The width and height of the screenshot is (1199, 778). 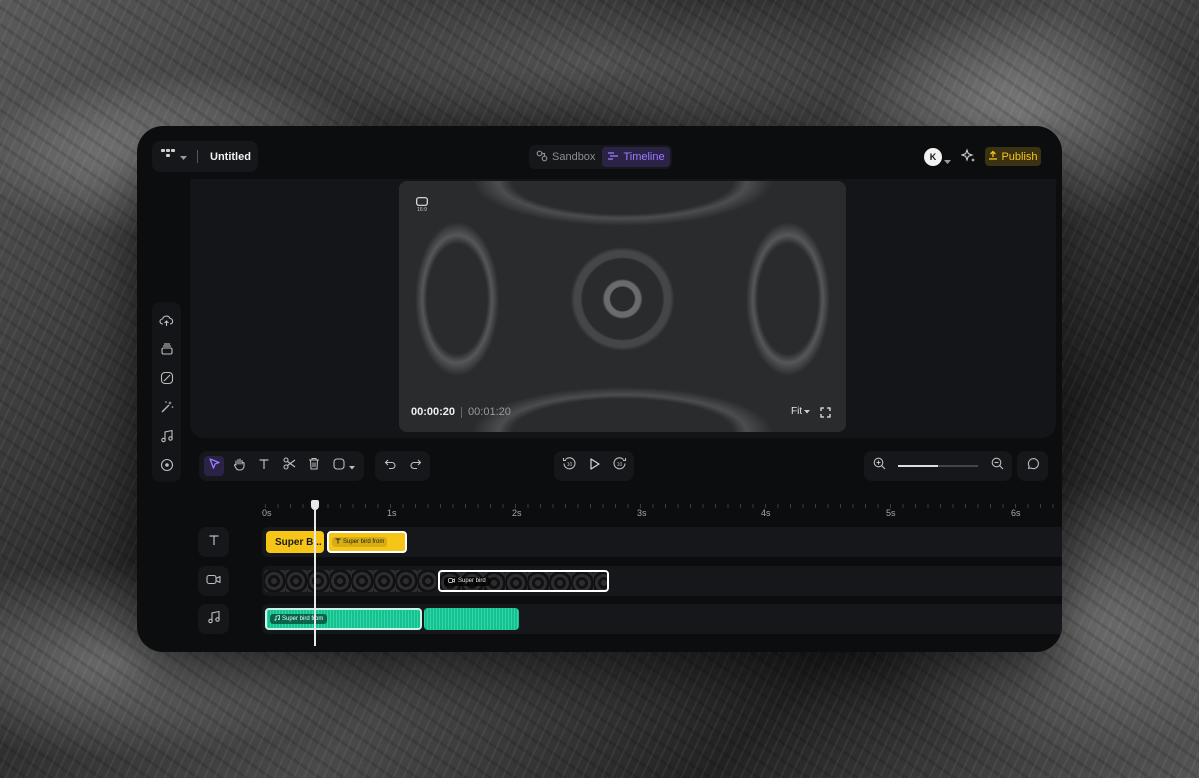 I want to click on shape-dropdown-button, so click(x=344, y=466).